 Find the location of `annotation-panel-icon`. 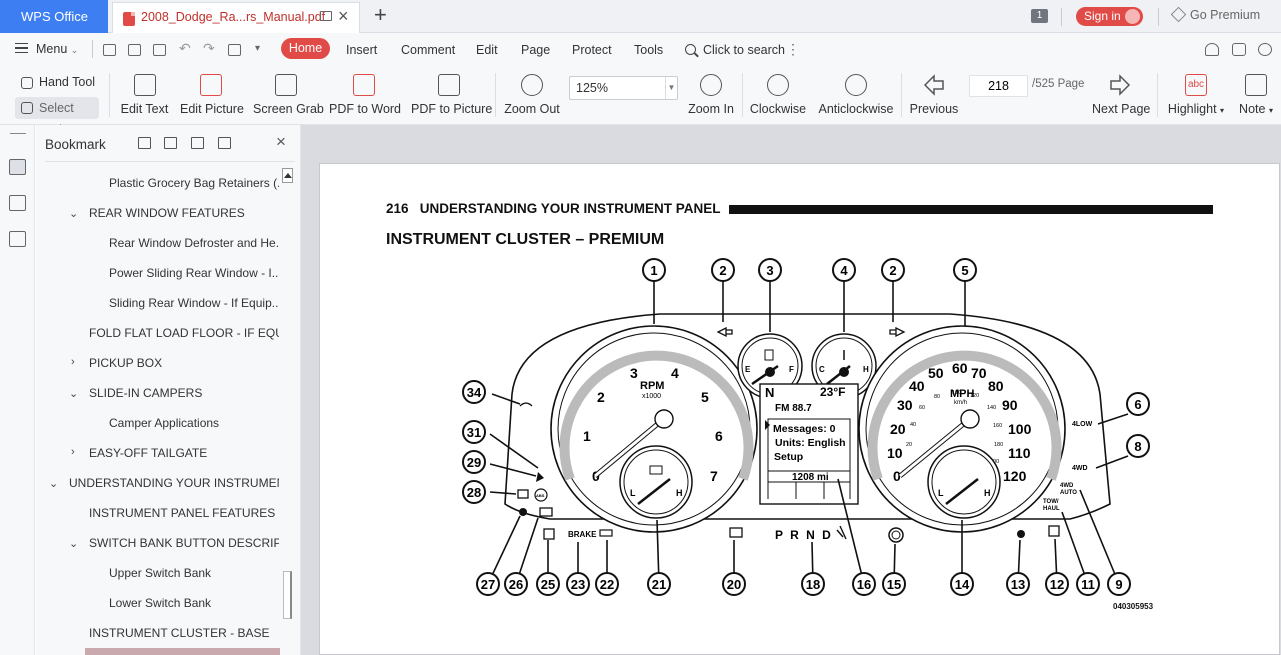

annotation-panel-icon is located at coordinates (17, 239).